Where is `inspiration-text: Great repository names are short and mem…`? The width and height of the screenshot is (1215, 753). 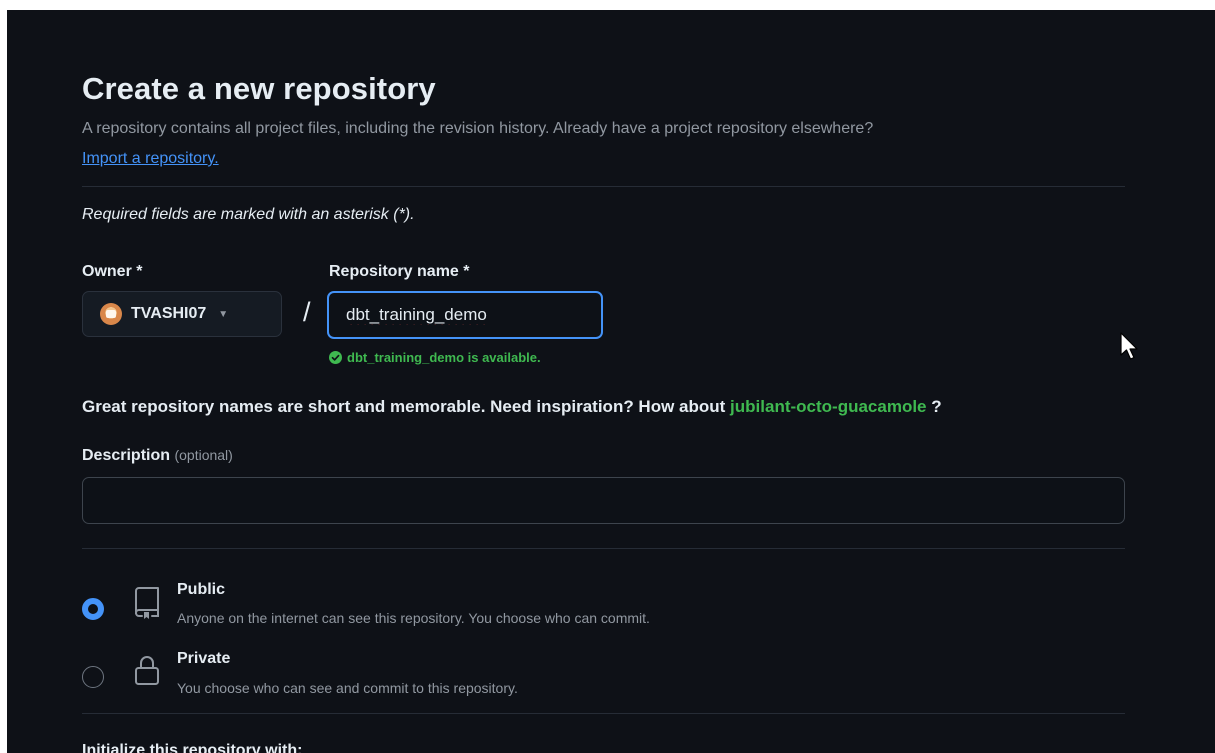
inspiration-text: Great repository names are short and mem… is located at coordinates (512, 407).